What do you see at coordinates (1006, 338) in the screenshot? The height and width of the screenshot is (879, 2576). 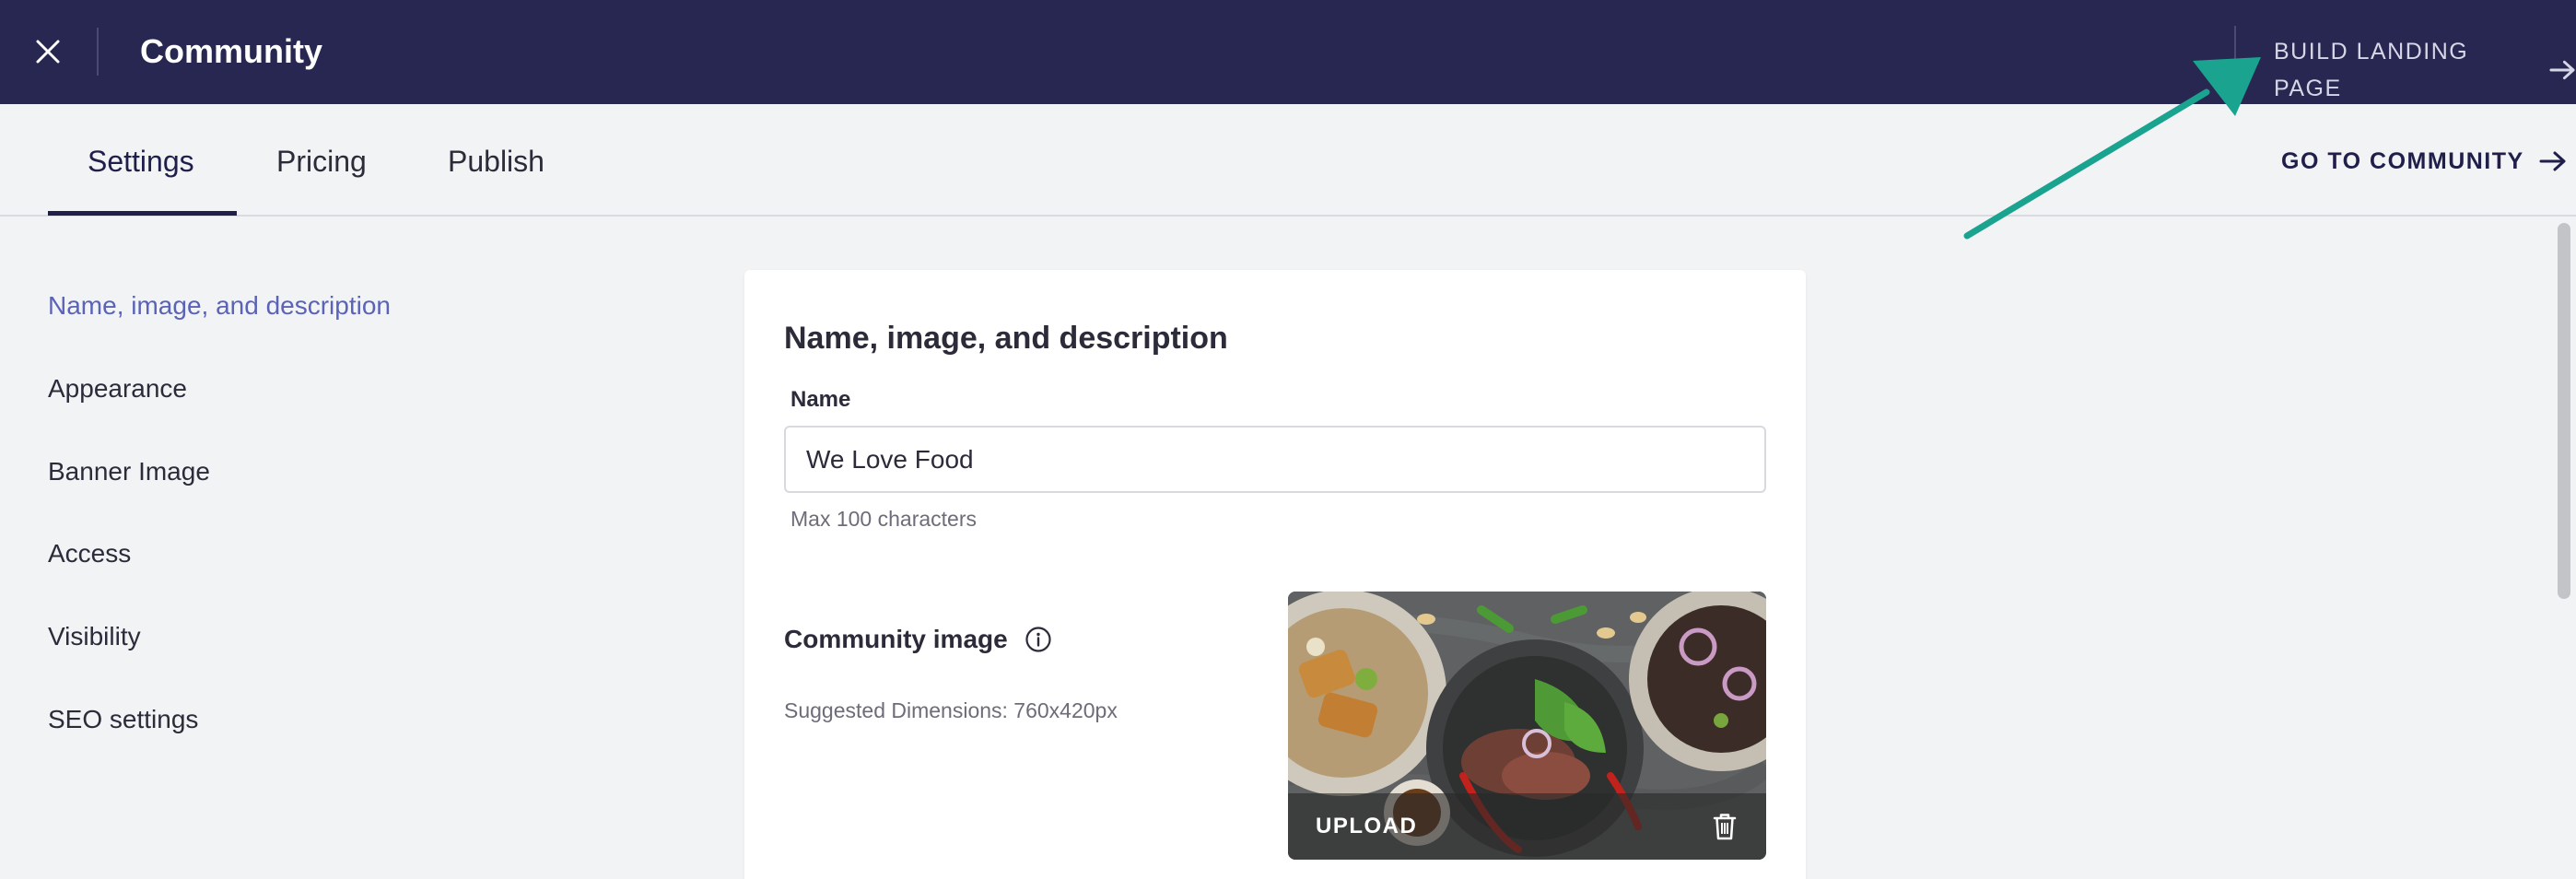 I see `section-title: Name, image, and description` at bounding box center [1006, 338].